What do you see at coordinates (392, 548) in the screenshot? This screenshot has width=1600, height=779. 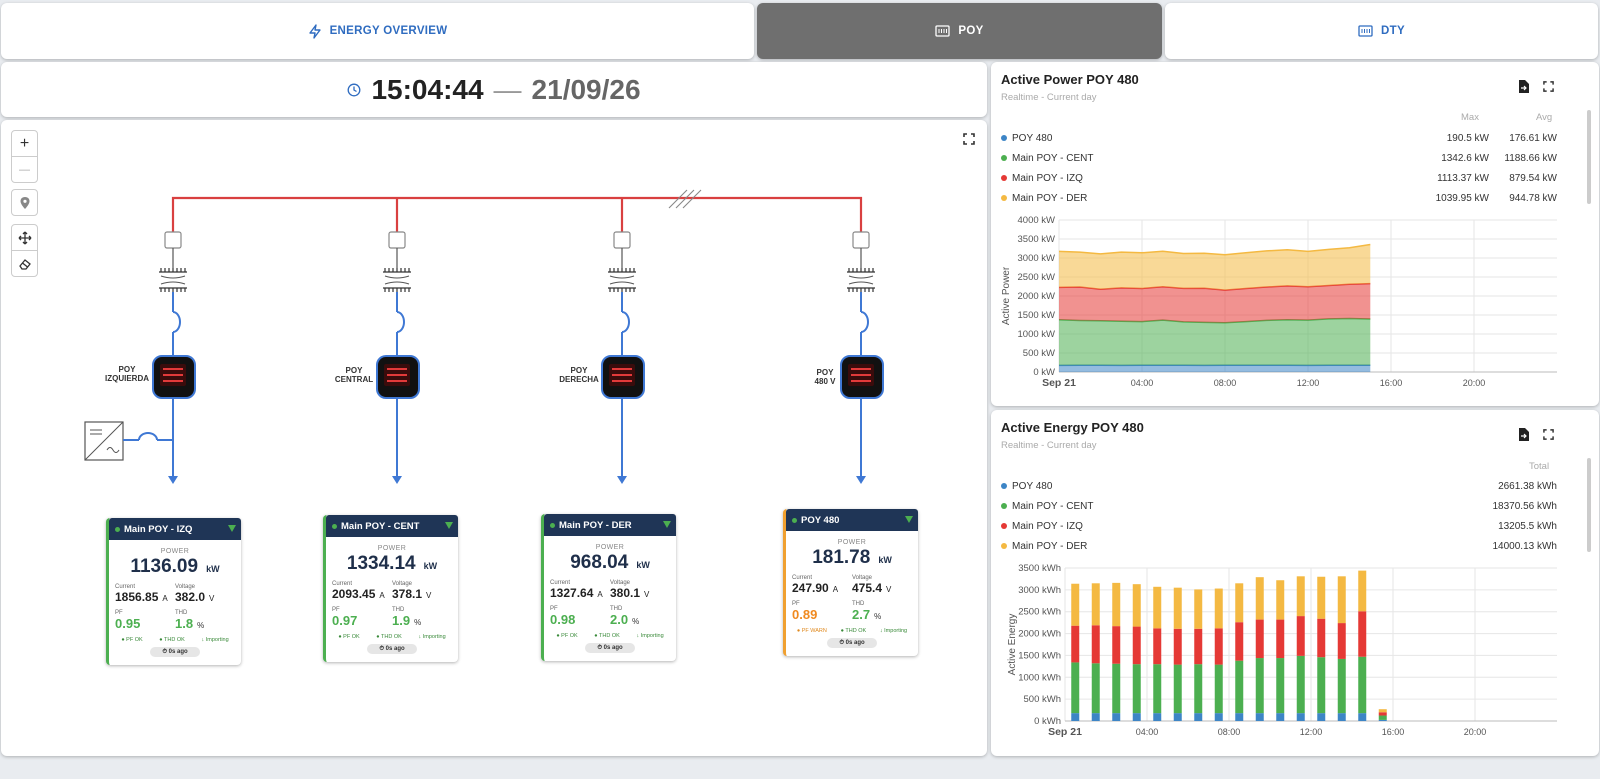 I see `power-label: POWER` at bounding box center [392, 548].